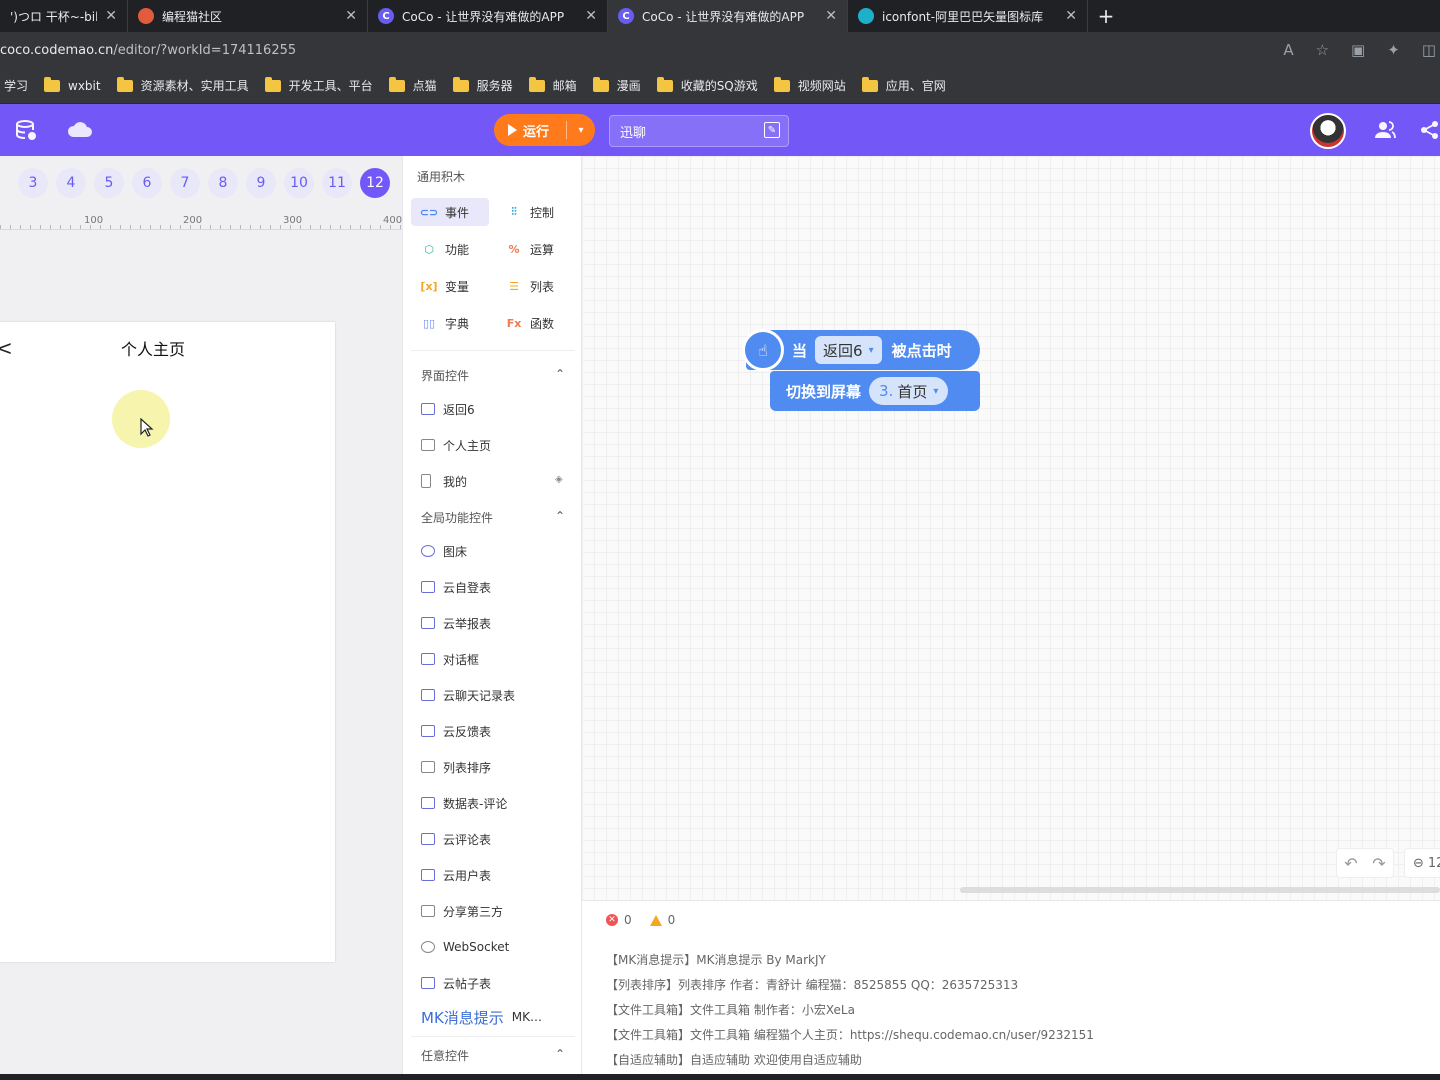  What do you see at coordinates (1385, 130) in the screenshot?
I see `collaborators-icon` at bounding box center [1385, 130].